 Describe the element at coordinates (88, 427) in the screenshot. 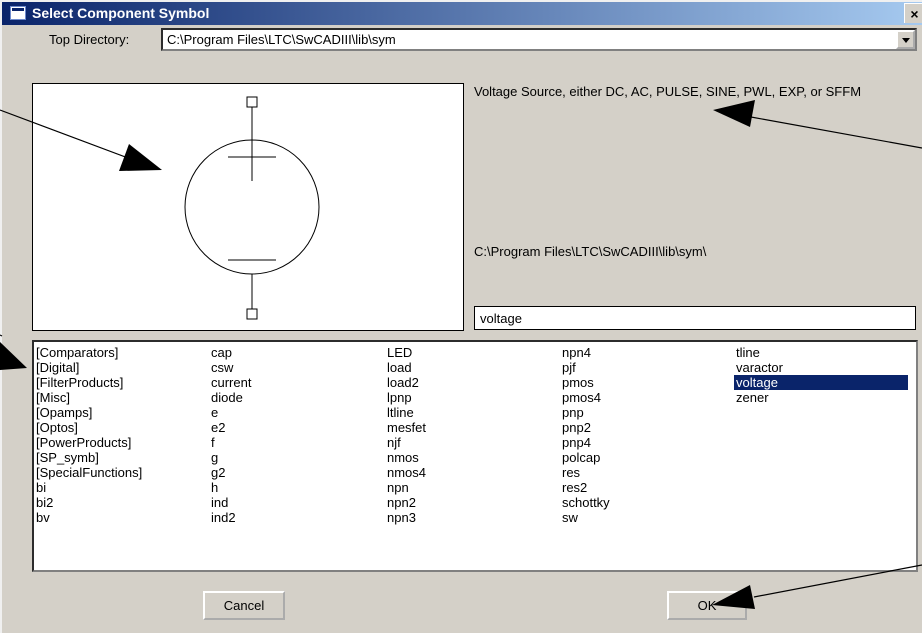

I see `list-item: [Optos]` at that location.